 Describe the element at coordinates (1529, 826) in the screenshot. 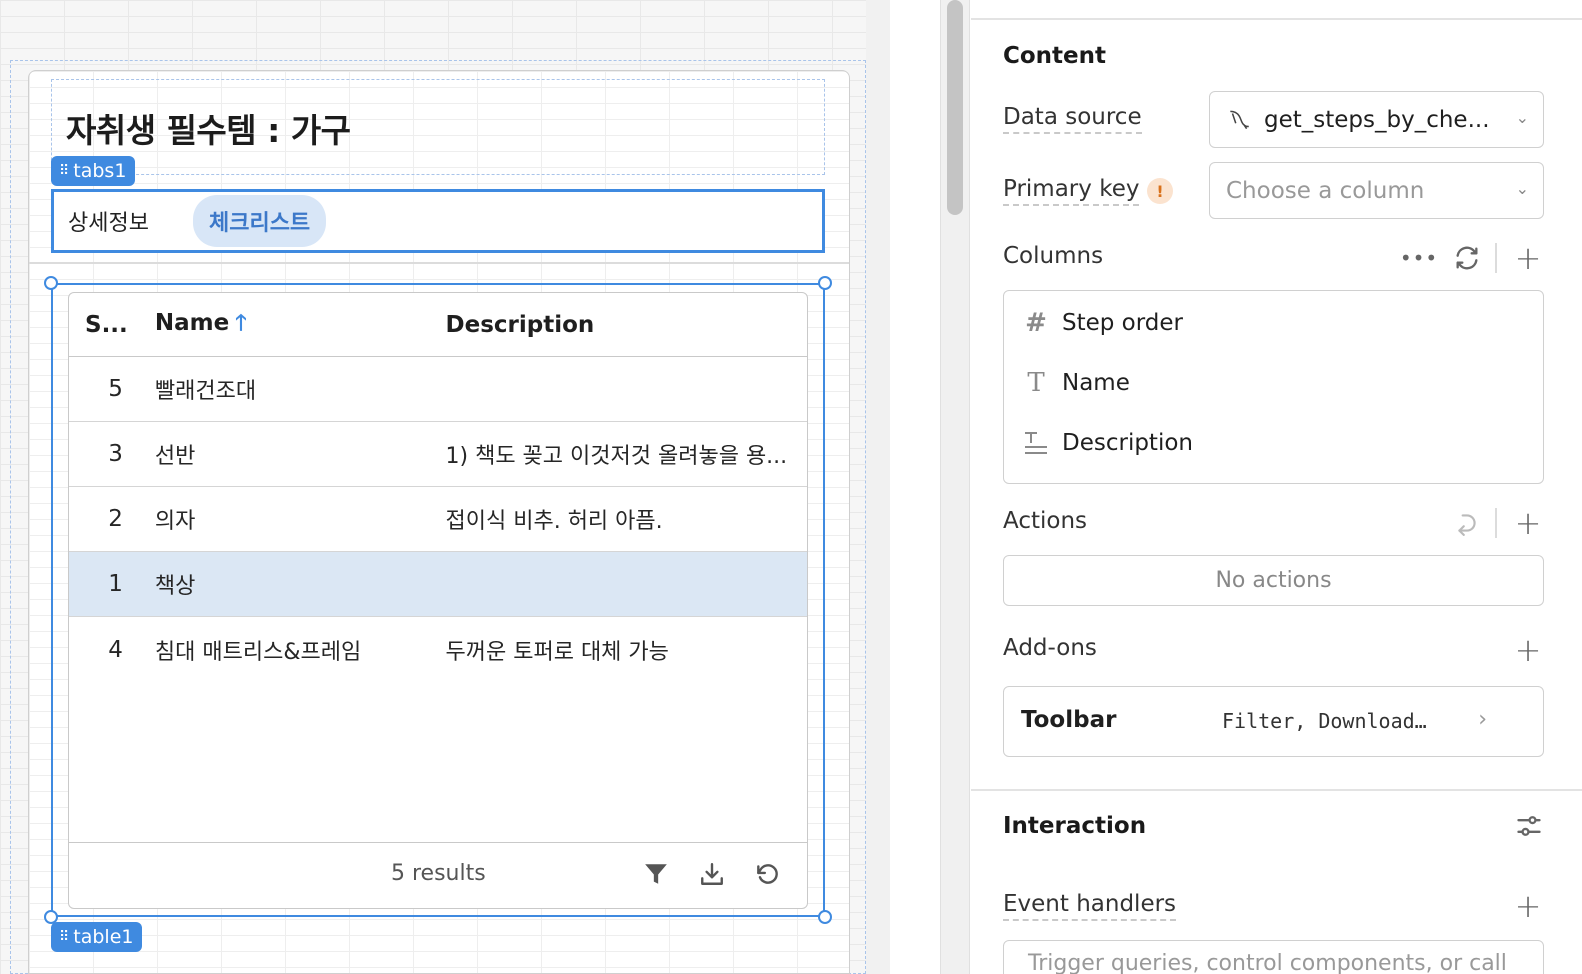

I see `settings-sliders-icon` at that location.